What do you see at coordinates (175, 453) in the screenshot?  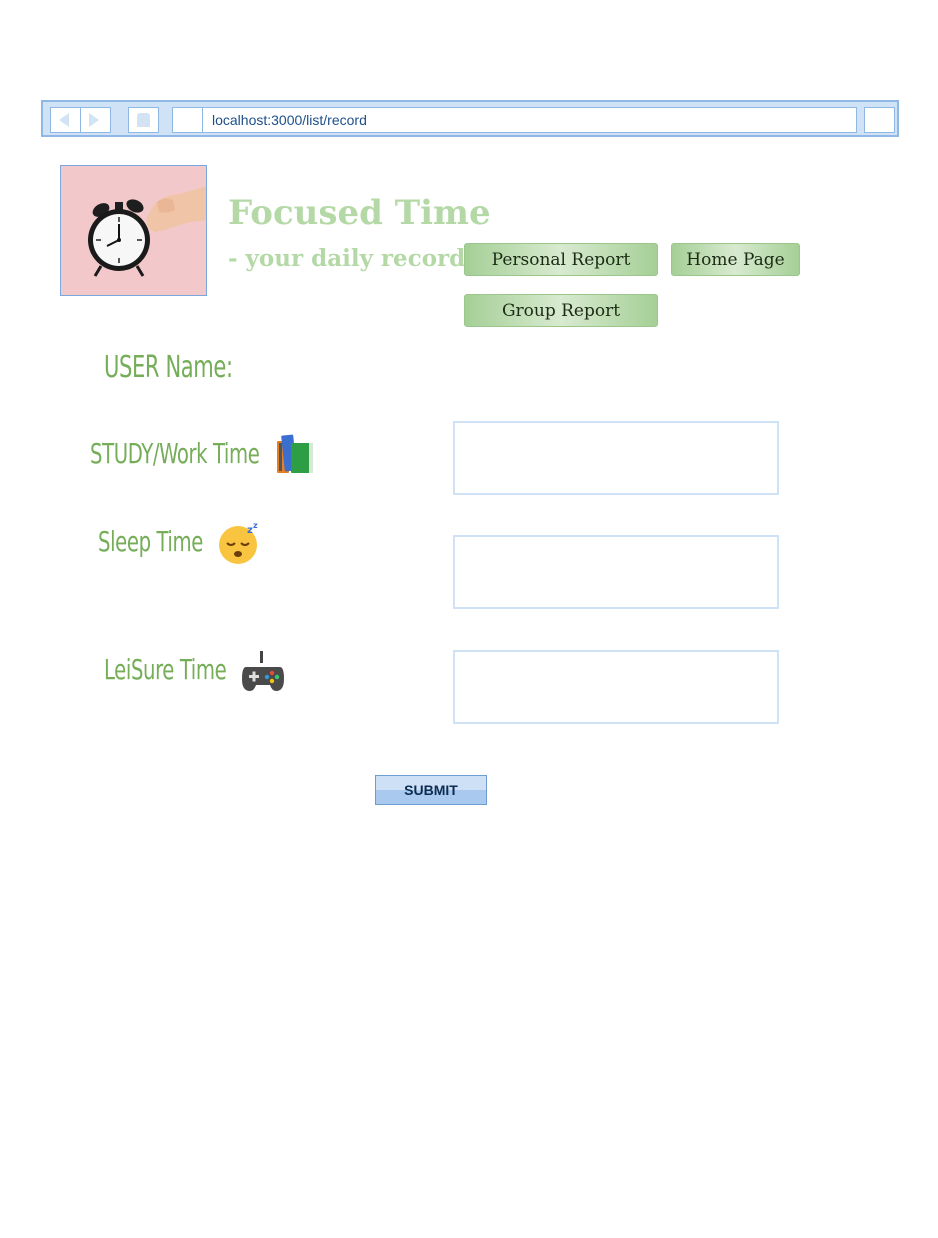 I see `study-time-label: STUDY/Work Time` at bounding box center [175, 453].